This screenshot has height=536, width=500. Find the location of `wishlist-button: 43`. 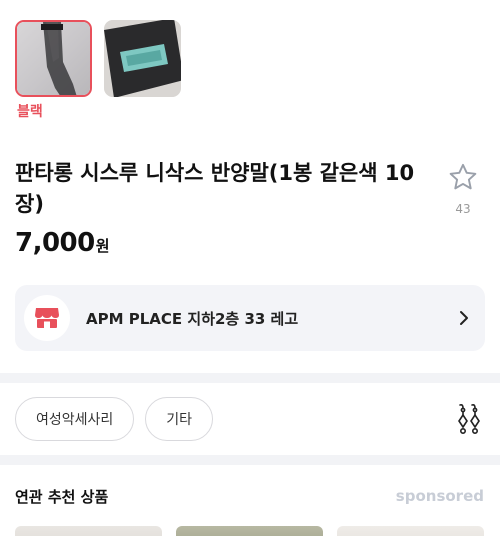

wishlist-button: 43 is located at coordinates (463, 188).